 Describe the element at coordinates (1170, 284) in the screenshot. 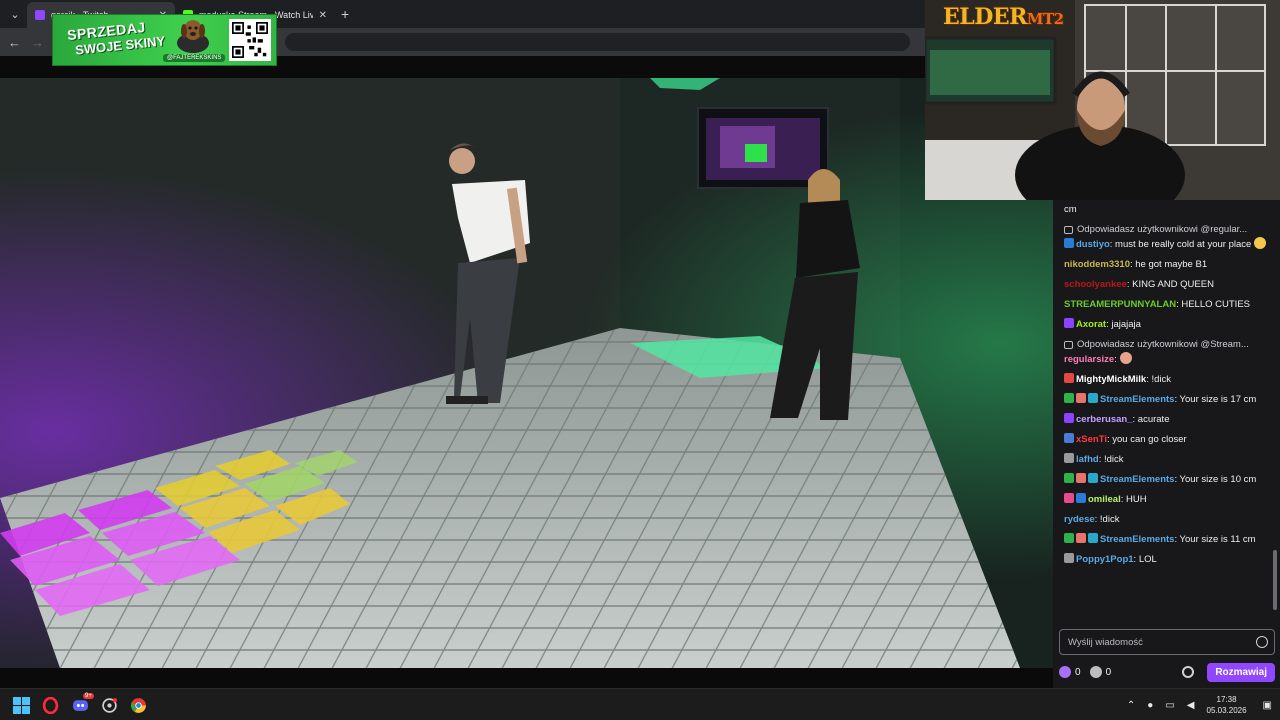

I see `message-text: : KING AND QUEEN` at that location.